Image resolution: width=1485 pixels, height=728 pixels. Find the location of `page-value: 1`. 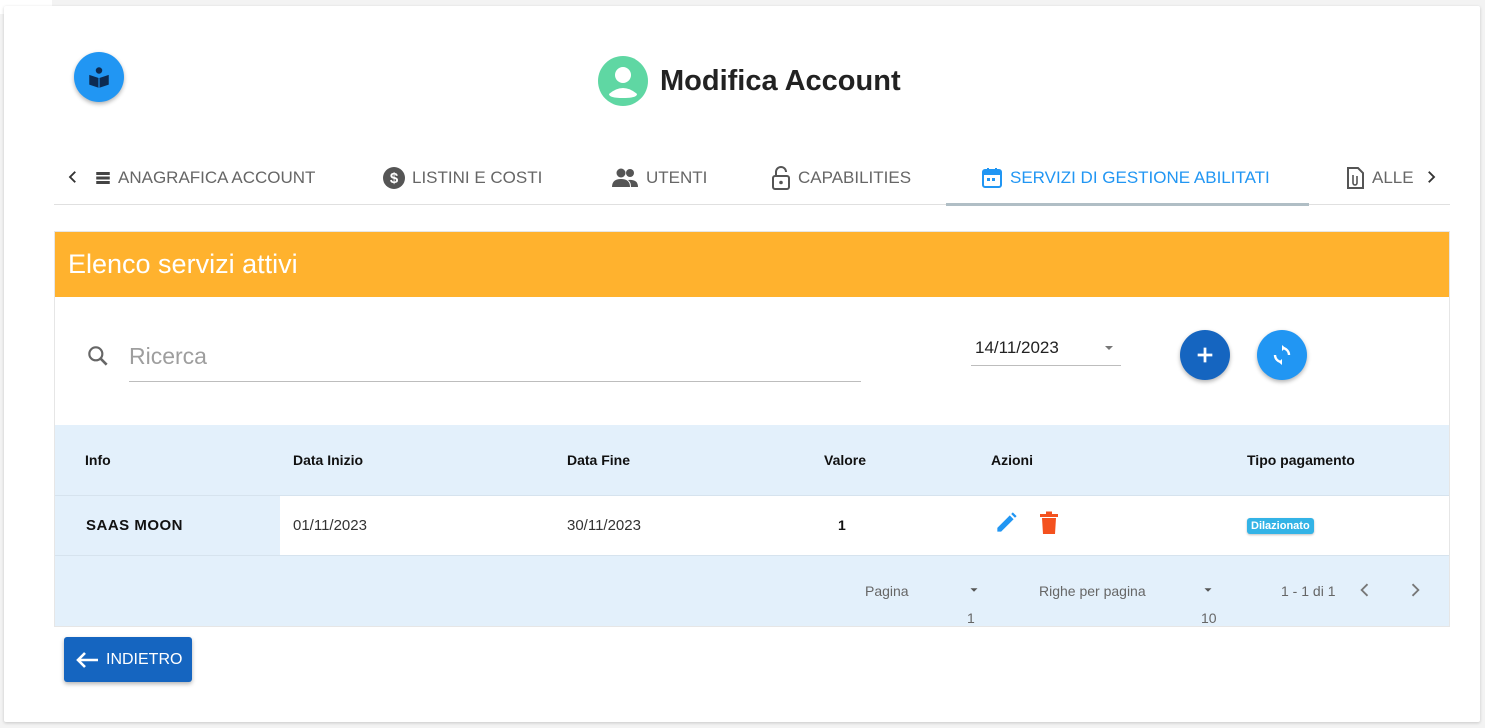

page-value: 1 is located at coordinates (971, 618).